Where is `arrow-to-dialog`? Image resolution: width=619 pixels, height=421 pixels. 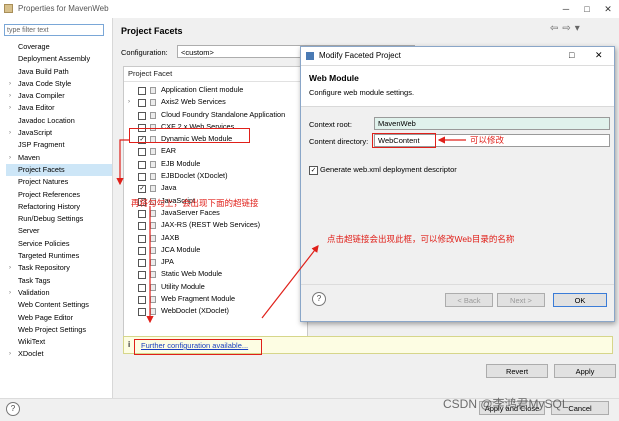
arrow-to-dialog is located at coordinates (290, 282).